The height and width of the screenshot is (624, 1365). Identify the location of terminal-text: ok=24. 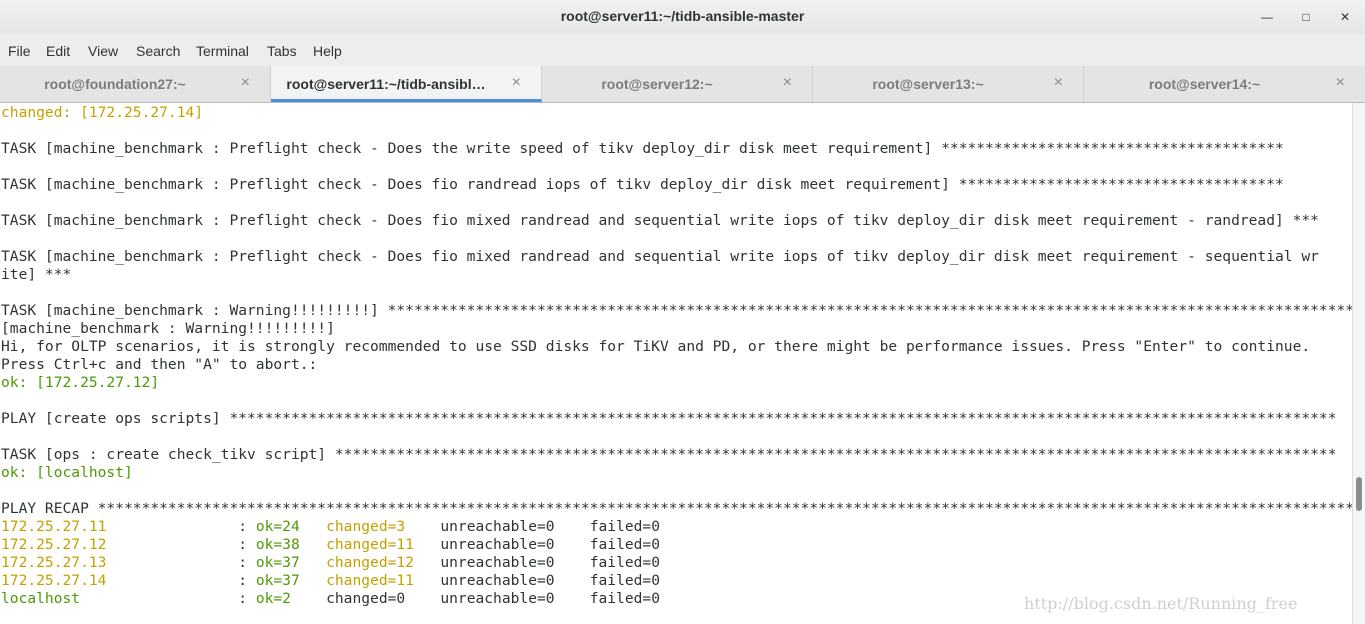
(277, 526).